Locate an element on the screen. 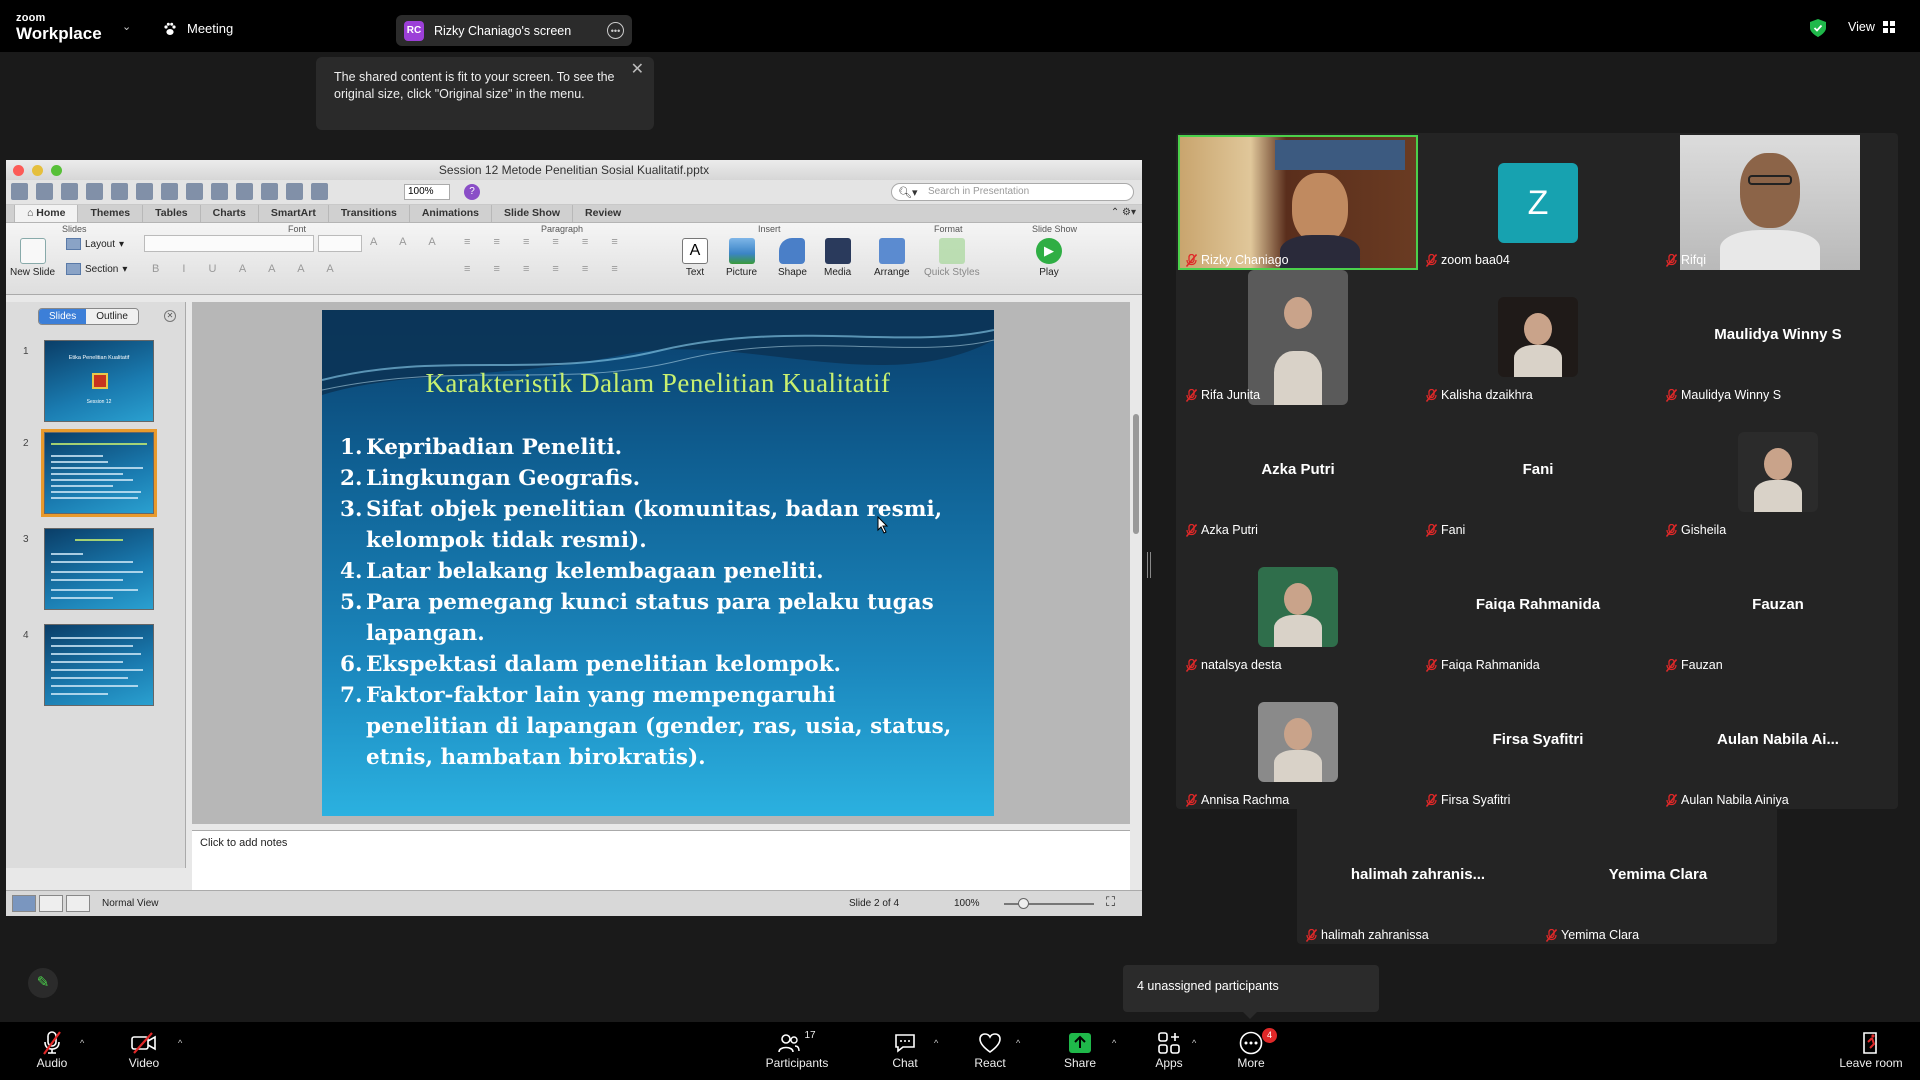 Image resolution: width=1920 pixels, height=1080 pixels. zoom-slider is located at coordinates (1049, 903).